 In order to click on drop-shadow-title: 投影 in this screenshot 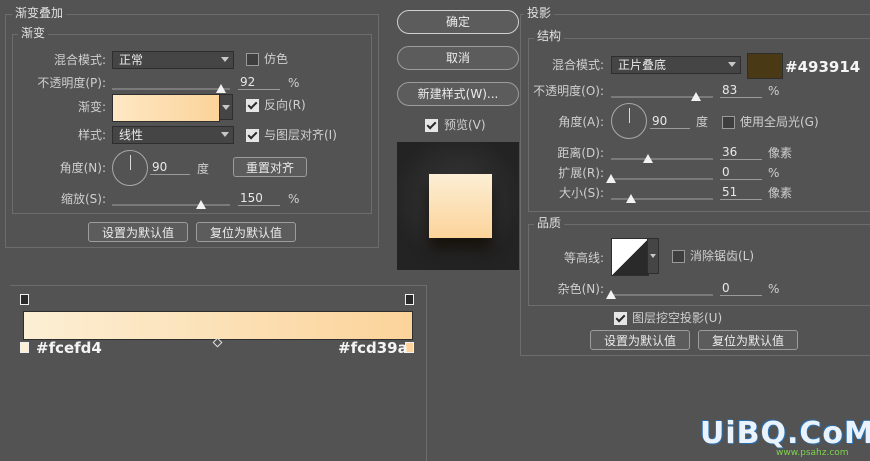, I will do `click(539, 13)`.